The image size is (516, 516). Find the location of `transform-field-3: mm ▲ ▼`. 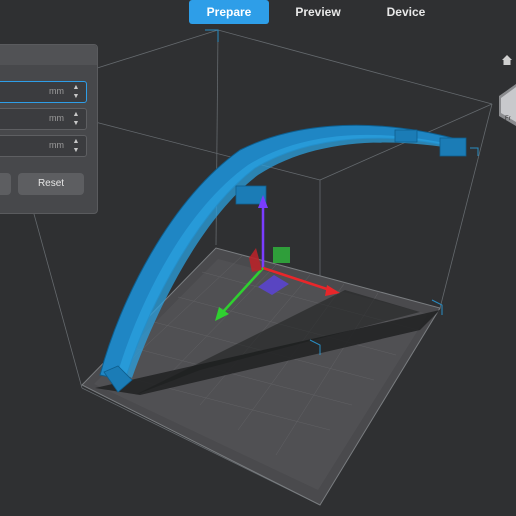

transform-field-3: mm ▲ ▼ is located at coordinates (43, 146).